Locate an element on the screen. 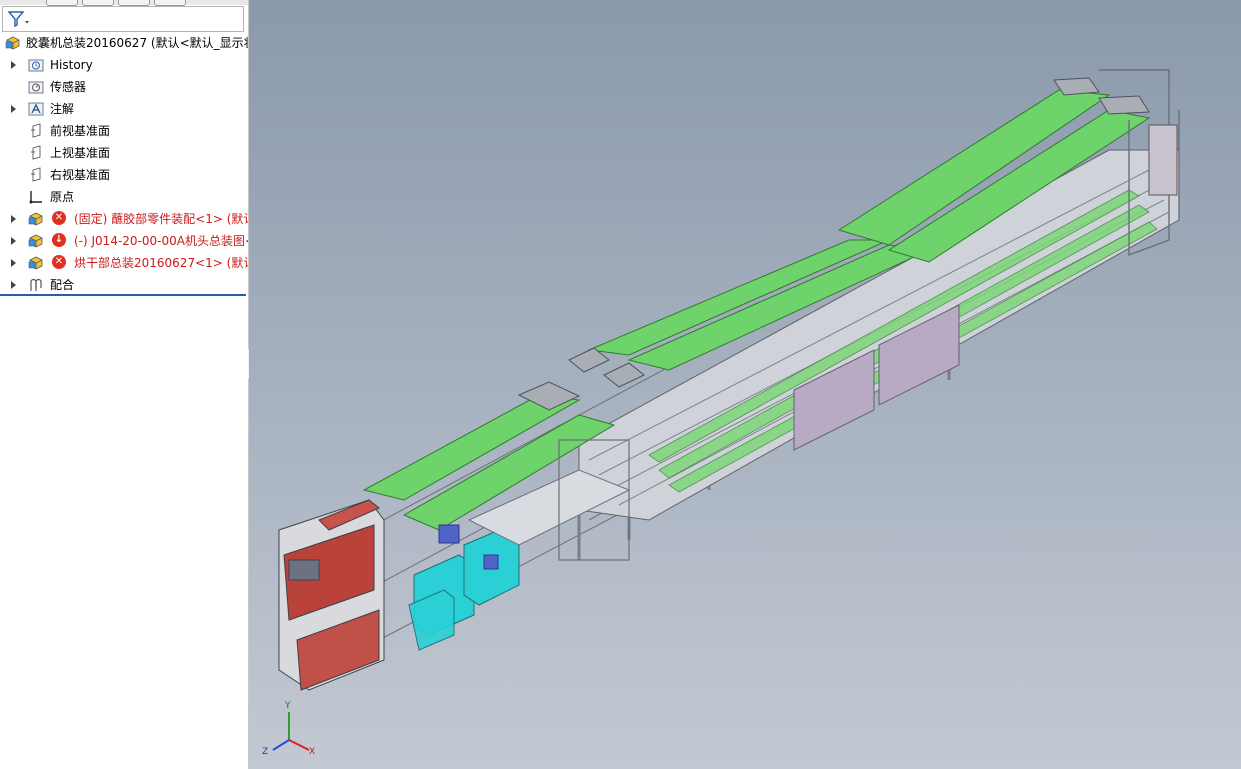  mates-icon is located at coordinates (36, 284).